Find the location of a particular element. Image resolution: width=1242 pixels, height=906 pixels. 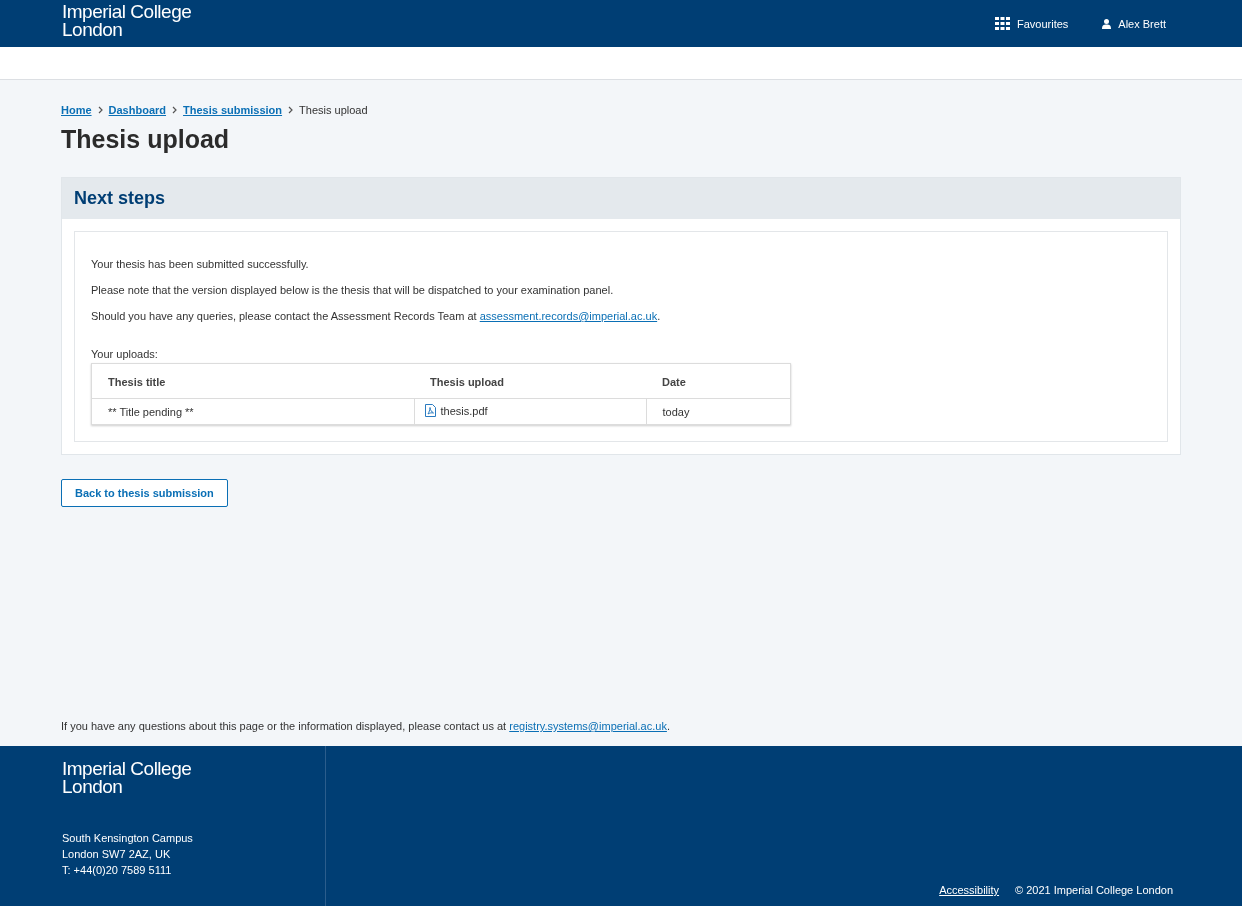

message-text: Your thesis has been submitted successfully. is located at coordinates (200, 264).